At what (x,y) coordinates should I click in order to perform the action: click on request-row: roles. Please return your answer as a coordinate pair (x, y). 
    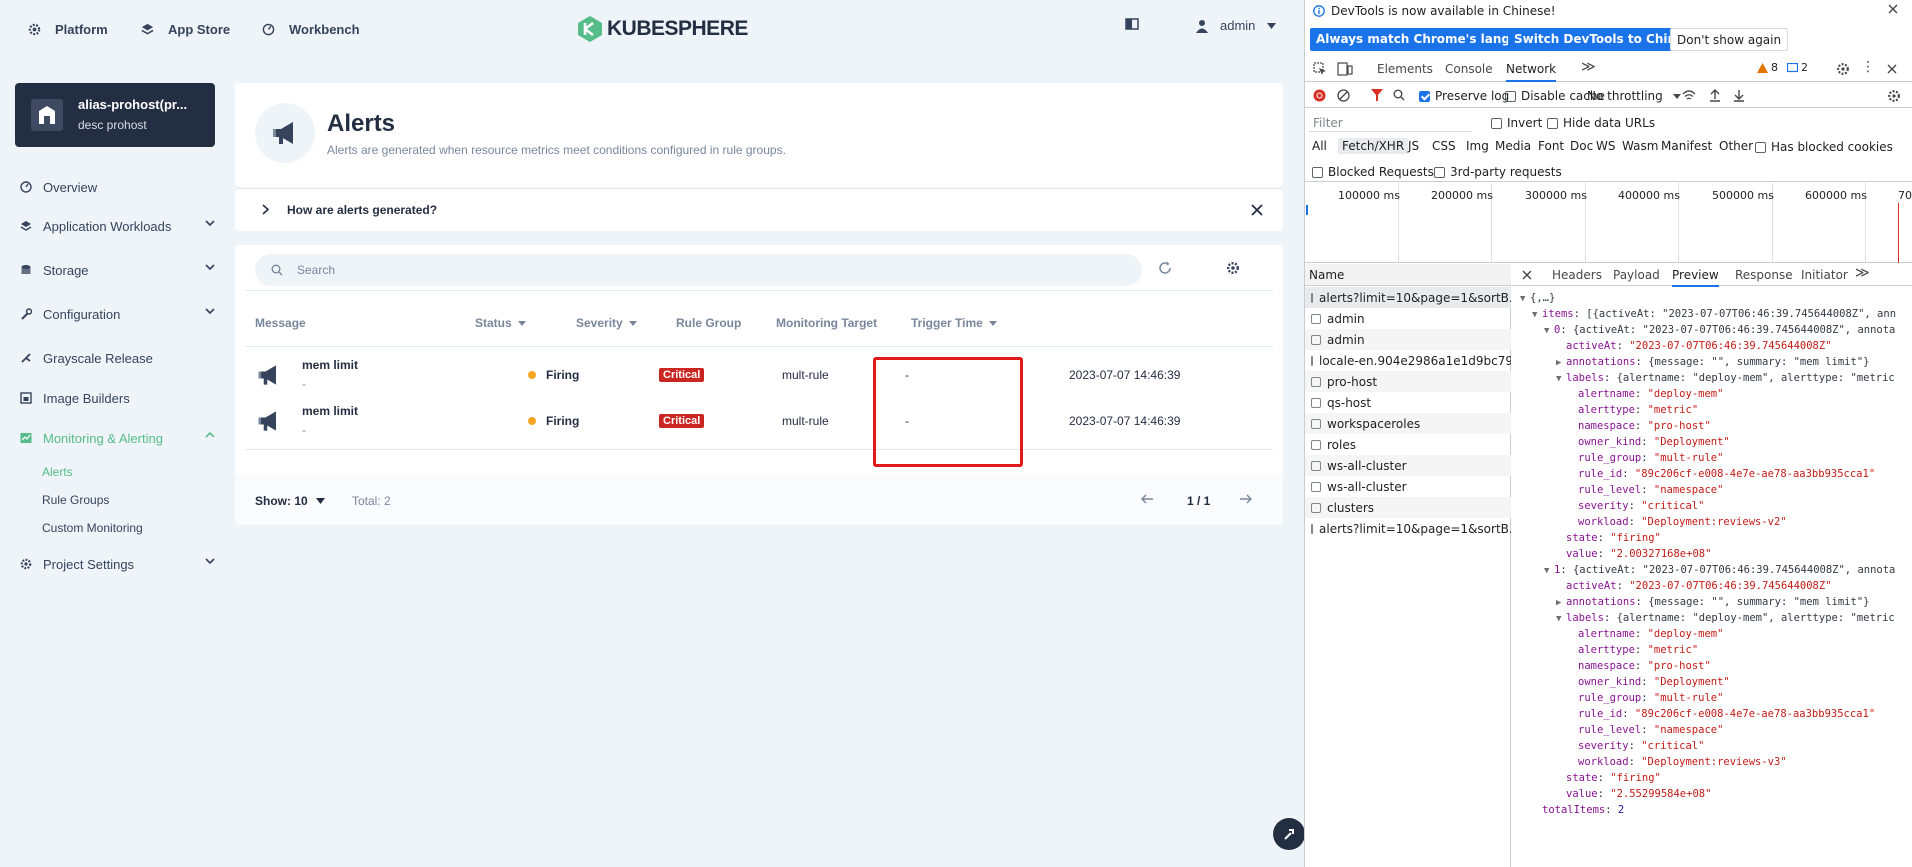
    Looking at the image, I should click on (1408, 444).